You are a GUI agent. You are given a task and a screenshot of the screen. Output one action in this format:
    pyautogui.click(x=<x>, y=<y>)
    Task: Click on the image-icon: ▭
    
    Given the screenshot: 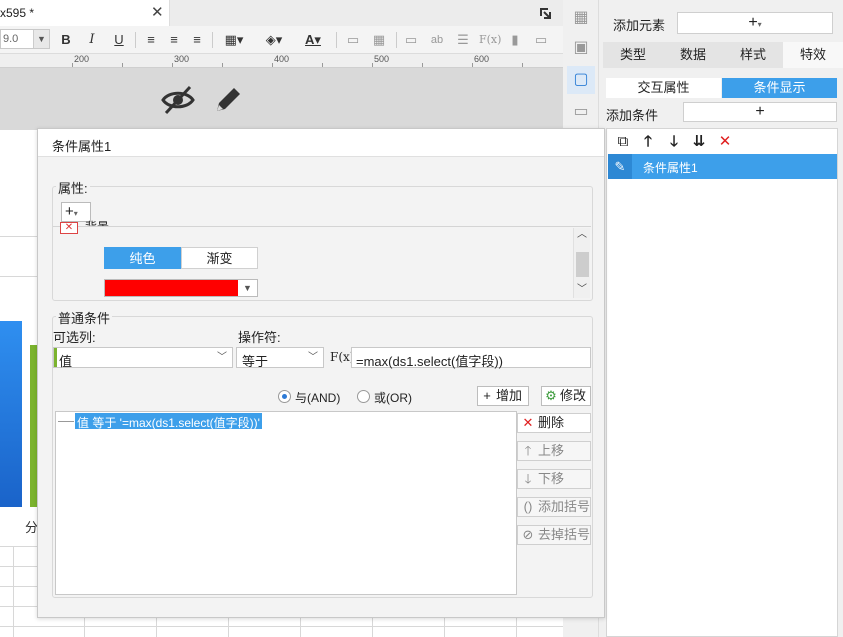 What is the action you would take?
    pyautogui.click(x=541, y=40)
    